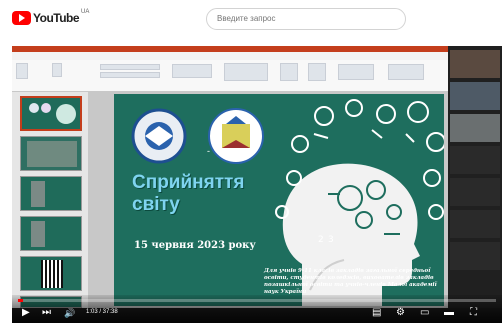 The height and width of the screenshot is (323, 504). Describe the element at coordinates (236, 136) in the screenshot. I see `man-logo-icon` at that location.